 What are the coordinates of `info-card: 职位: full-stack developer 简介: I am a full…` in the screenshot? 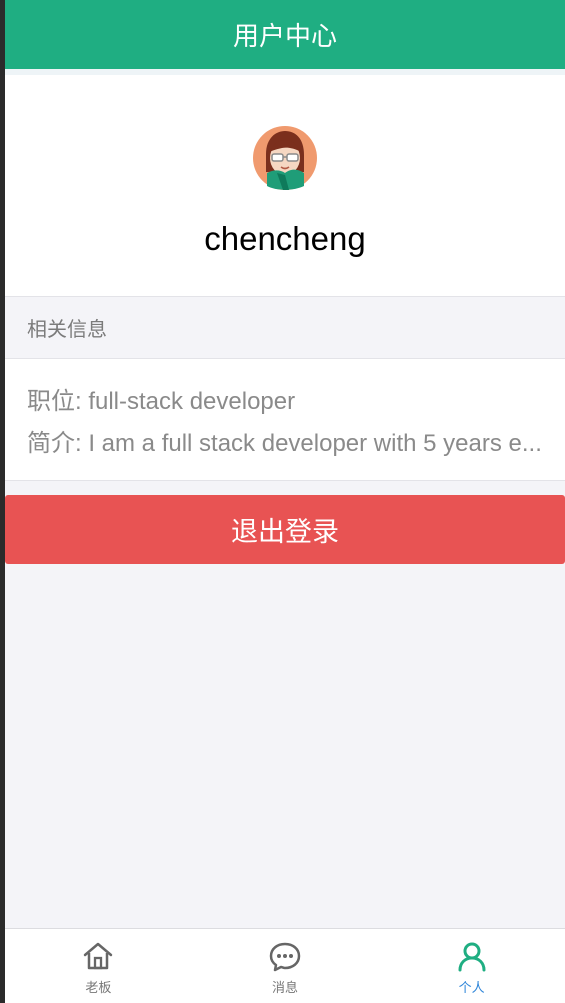 It's located at (285, 419).